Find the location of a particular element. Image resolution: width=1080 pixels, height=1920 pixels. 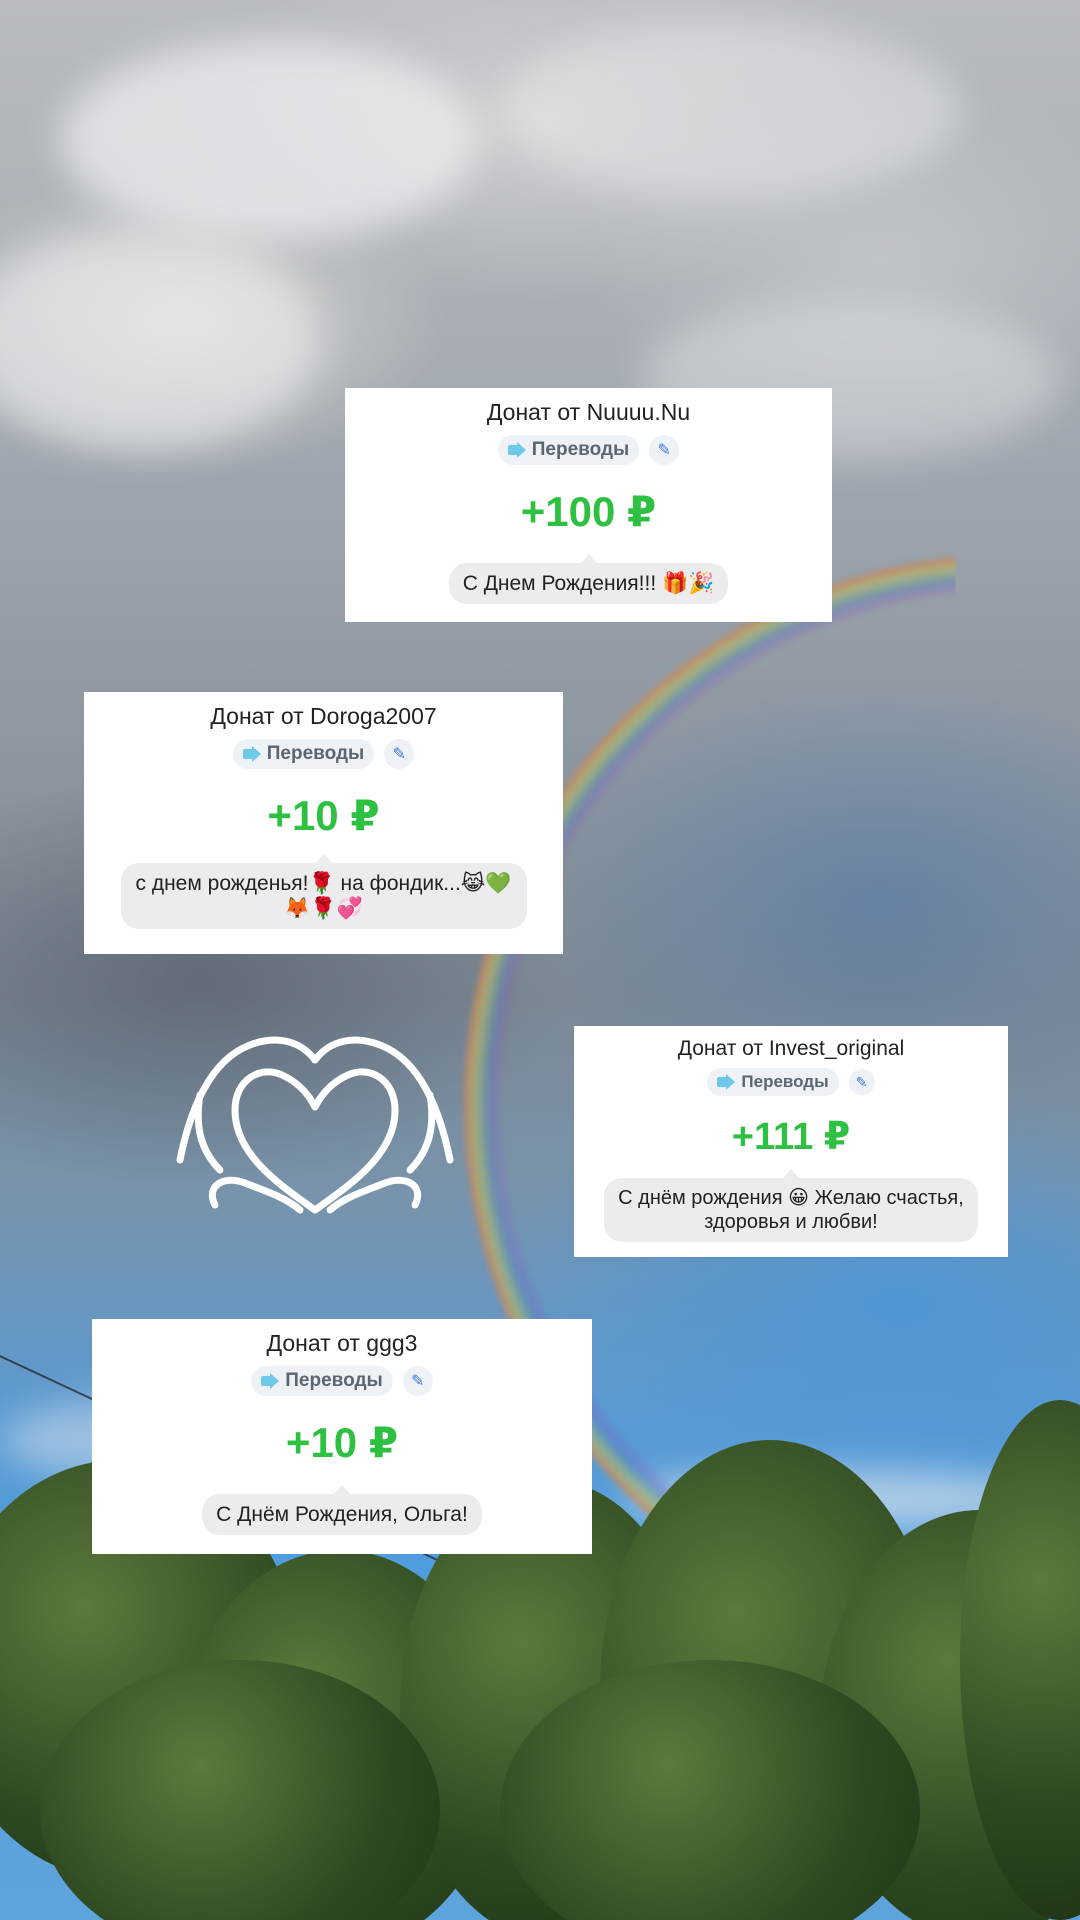

donation-message: С Днем Рождения!!! 🎁🎉 is located at coordinates (588, 578).